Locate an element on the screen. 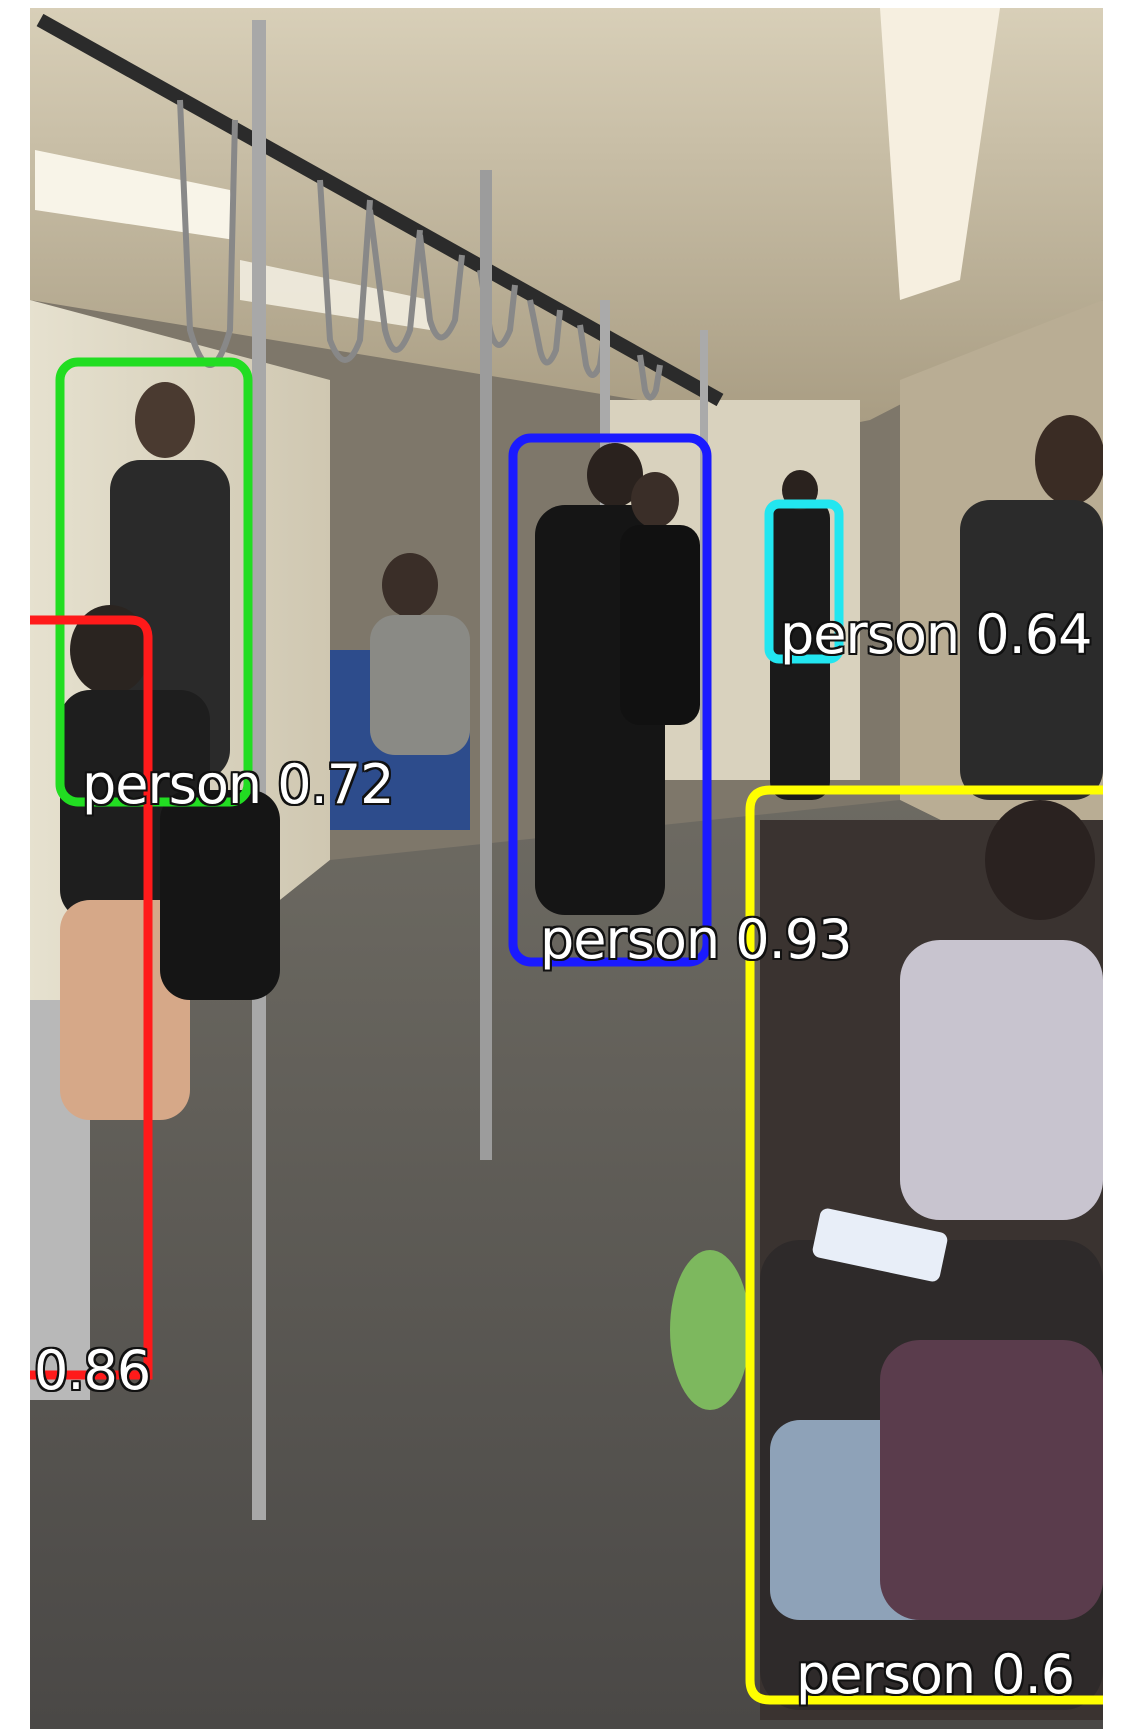 The height and width of the screenshot is (1729, 1126). label-blue: person 0.93 is located at coordinates (696, 939).